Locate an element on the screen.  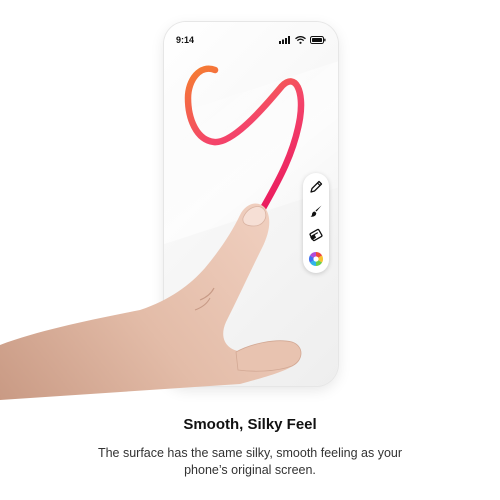
eraser-tool-button is located at coordinates (316, 235).